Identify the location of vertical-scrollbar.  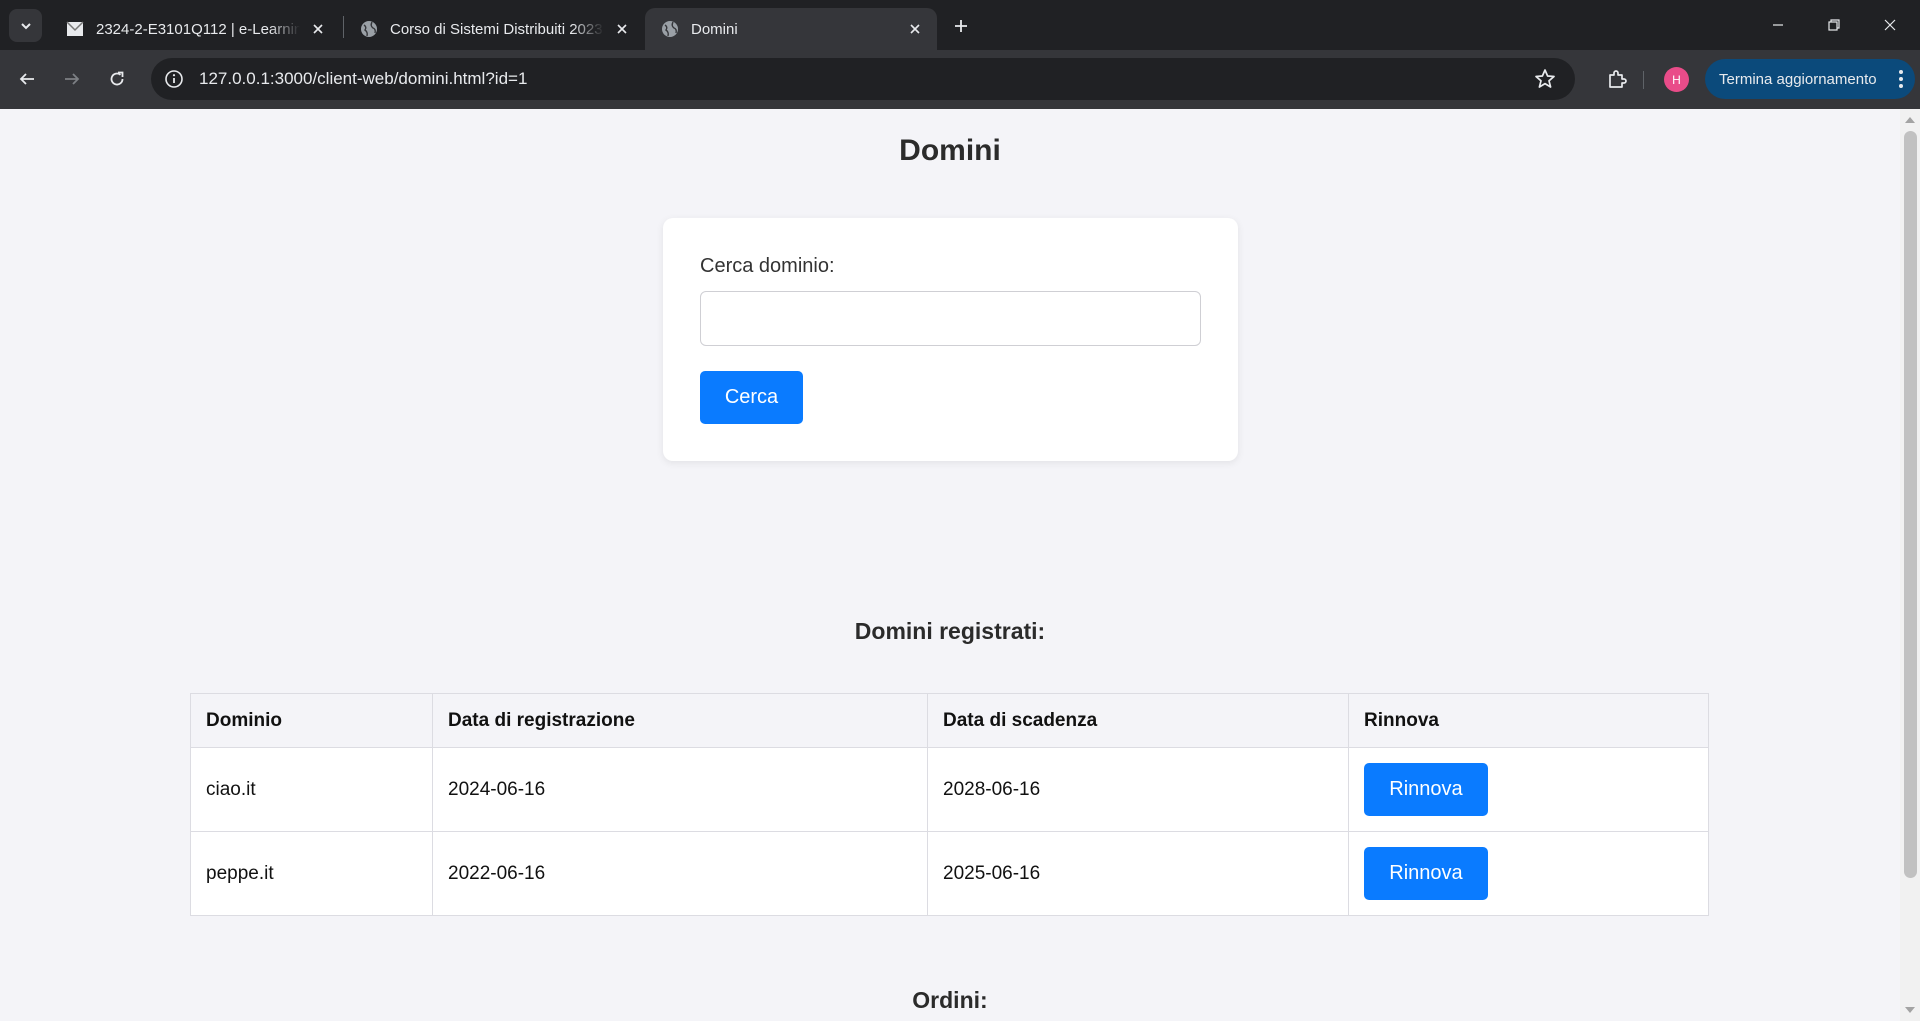
(1910, 565).